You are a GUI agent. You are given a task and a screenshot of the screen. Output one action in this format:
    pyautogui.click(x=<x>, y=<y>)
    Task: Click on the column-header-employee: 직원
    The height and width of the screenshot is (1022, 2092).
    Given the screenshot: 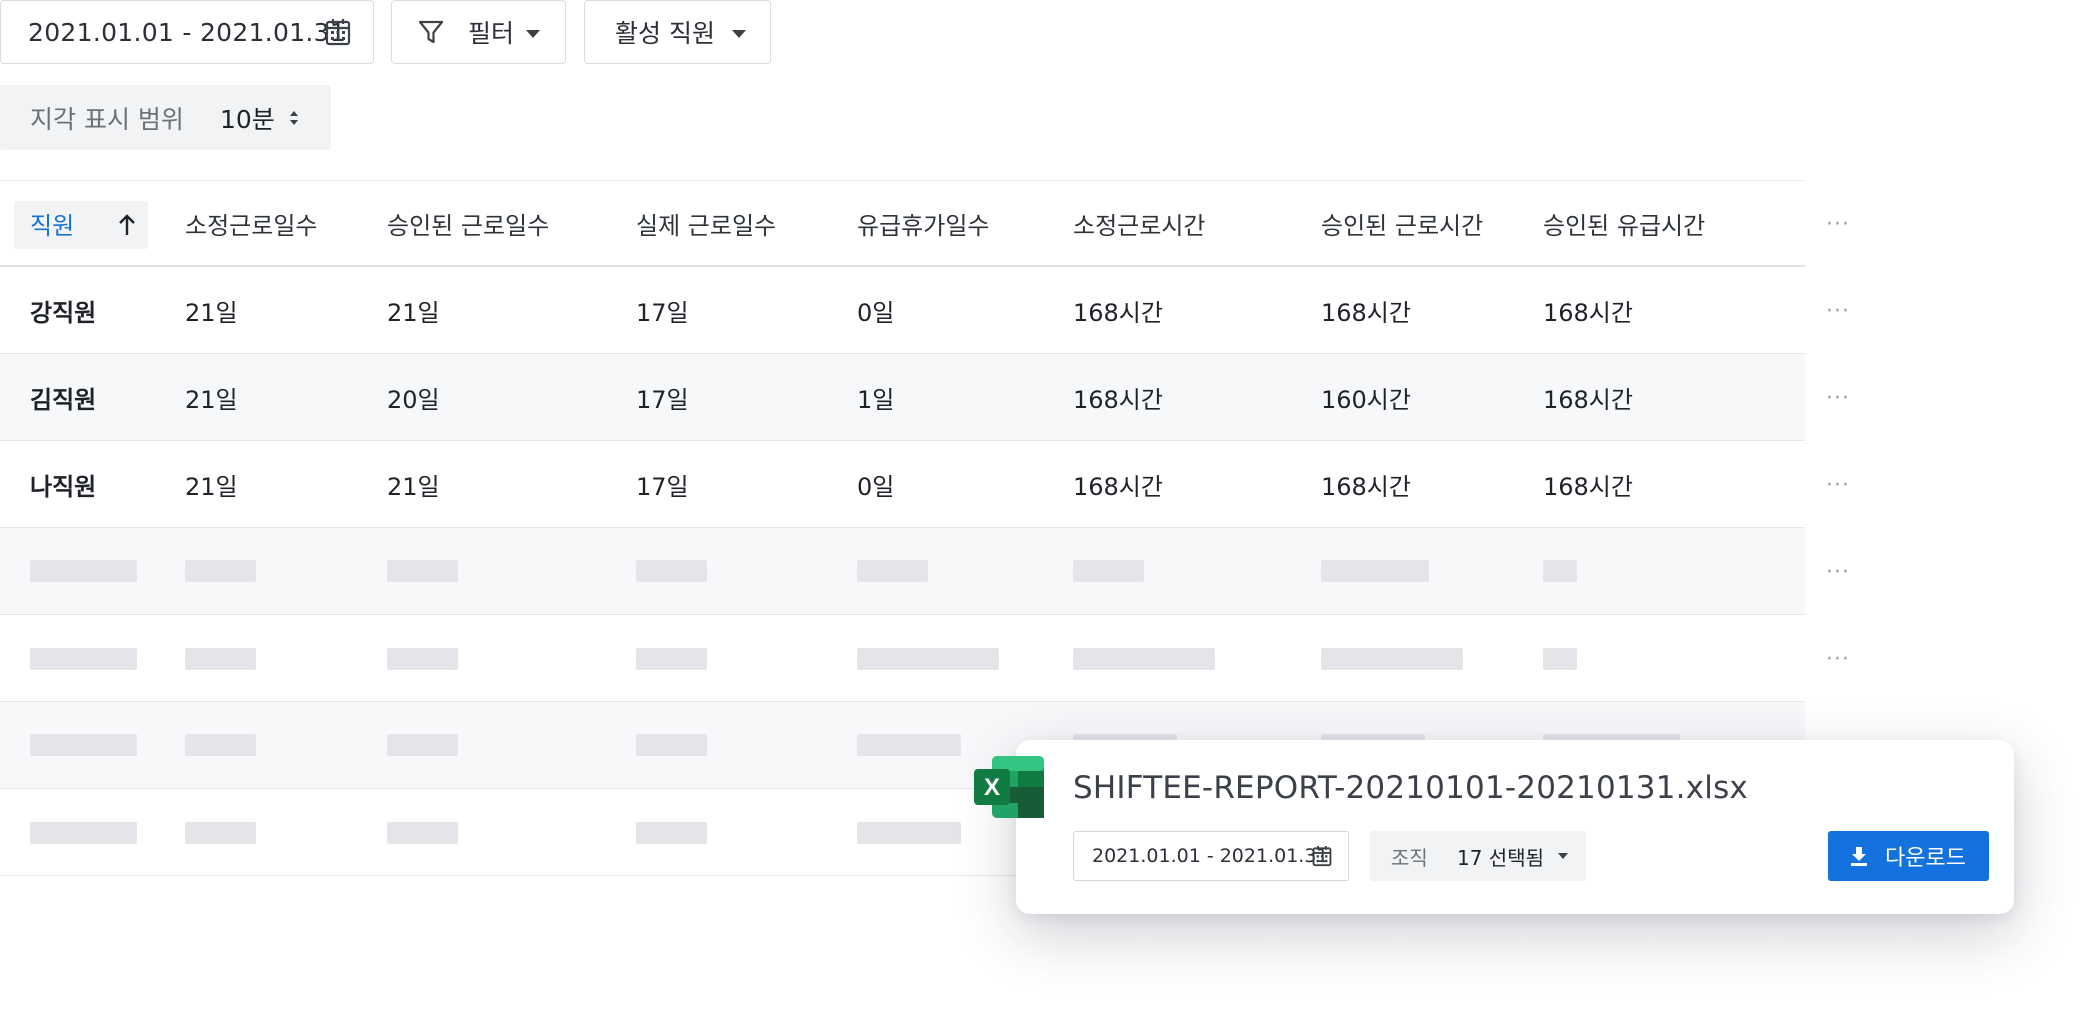 What is the action you would take?
    pyautogui.click(x=52, y=223)
    